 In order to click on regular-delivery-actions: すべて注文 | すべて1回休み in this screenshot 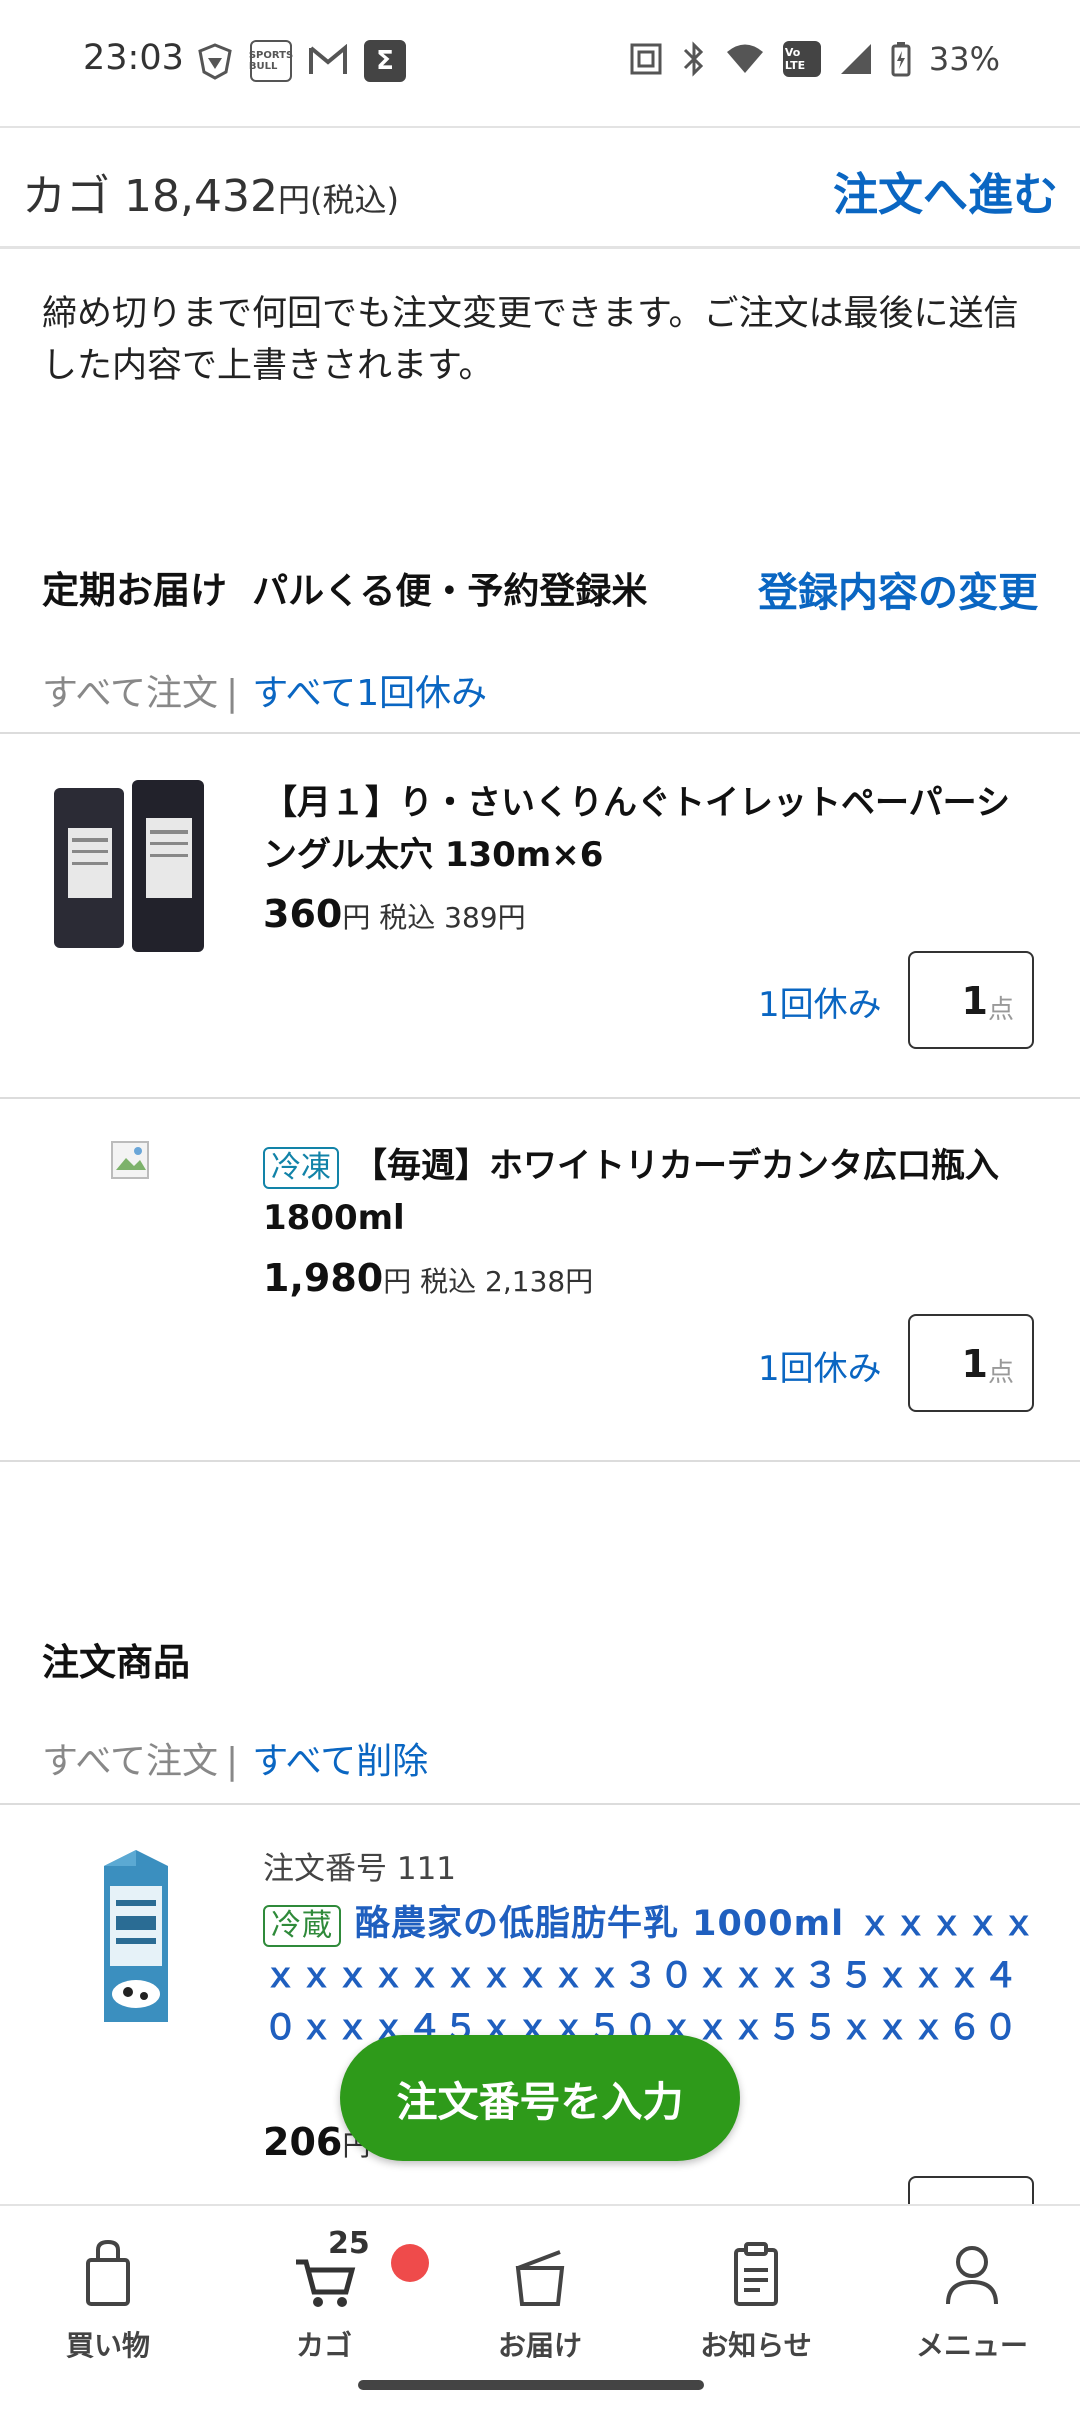, I will do `click(264, 690)`.